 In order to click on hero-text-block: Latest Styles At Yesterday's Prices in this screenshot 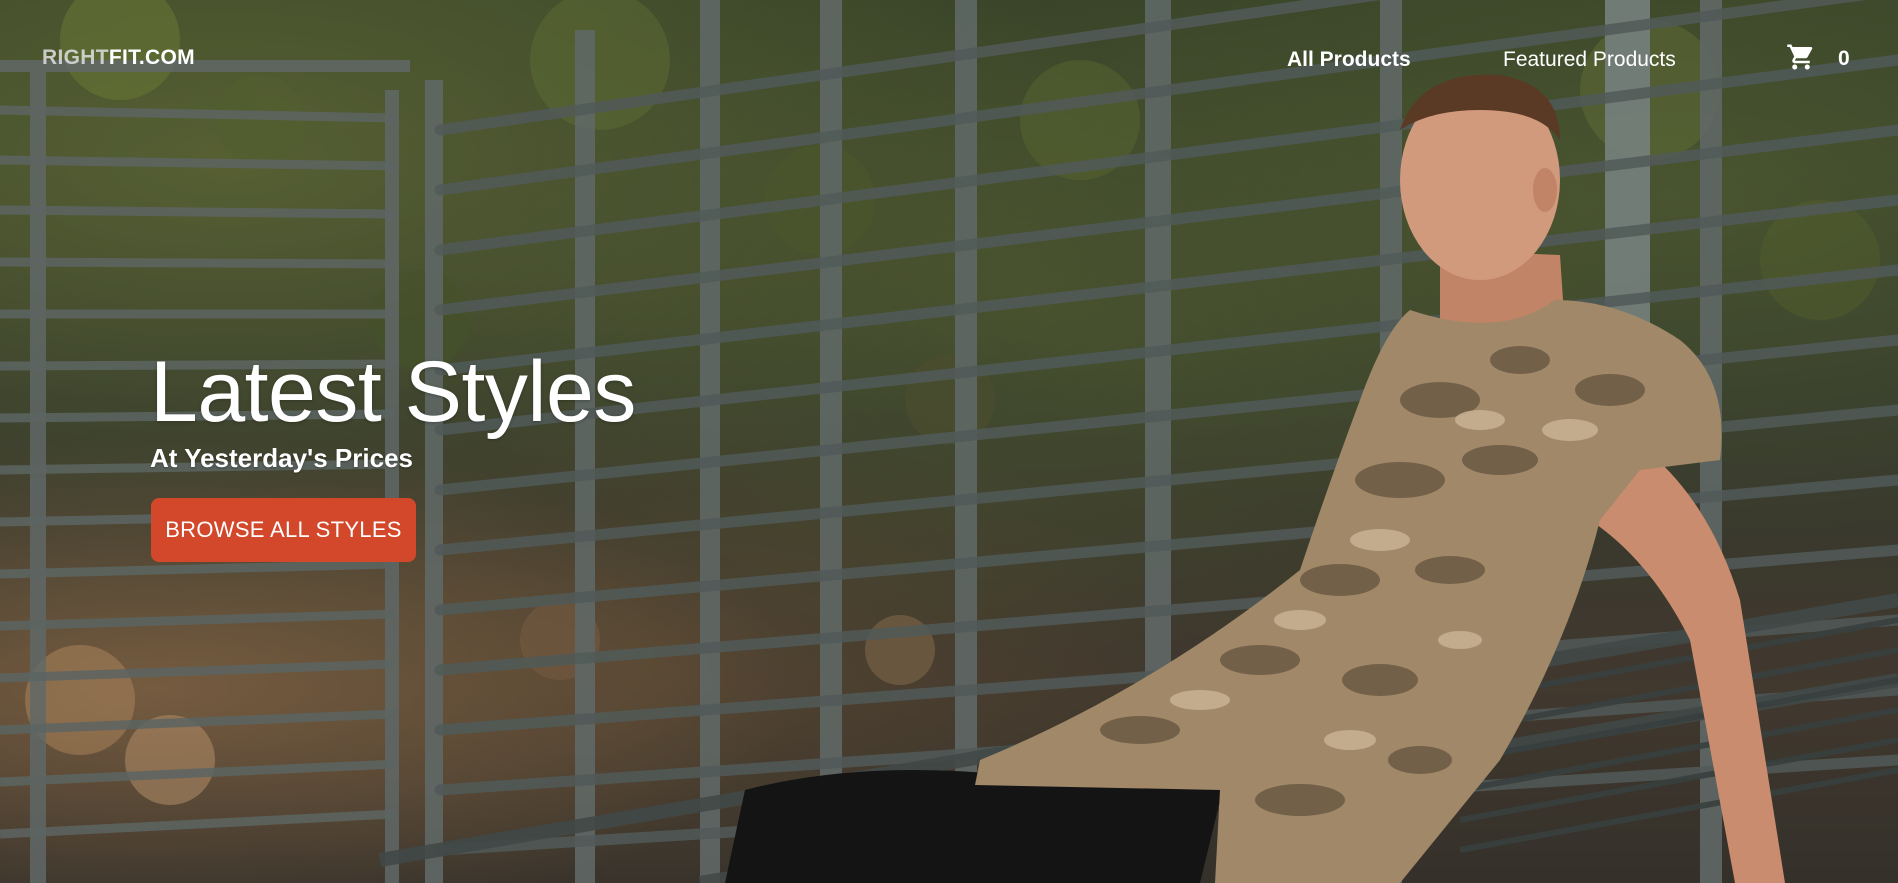, I will do `click(450, 408)`.